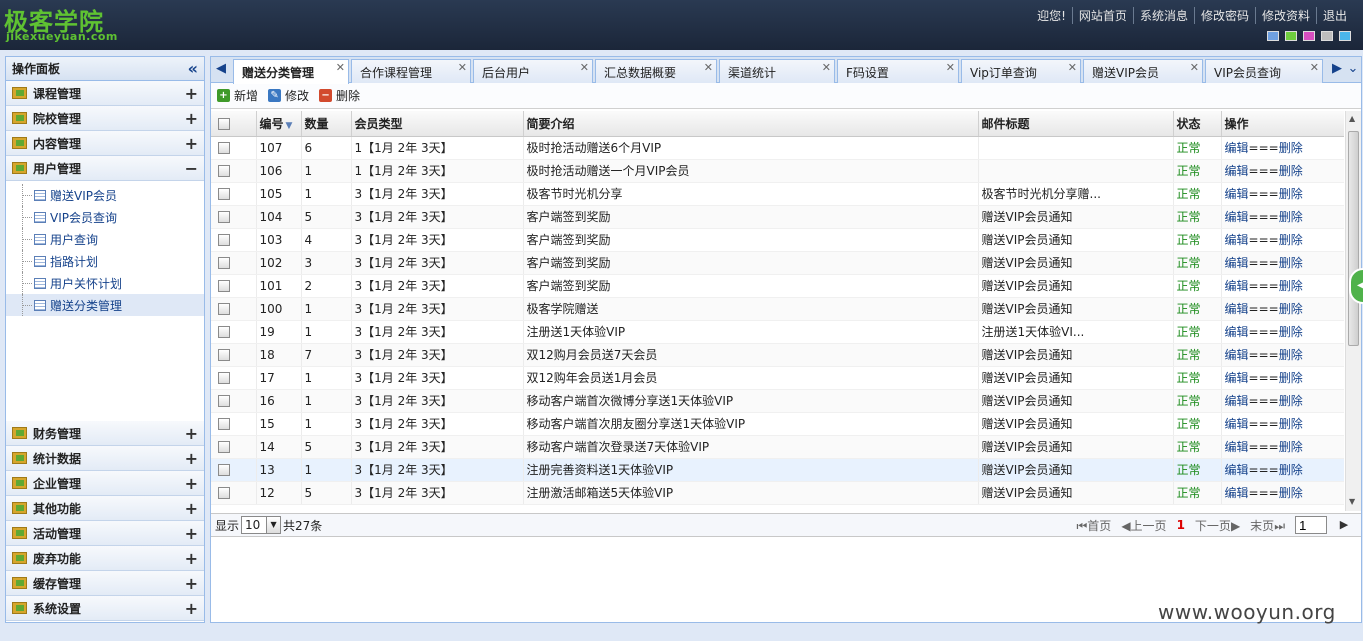 Image resolution: width=1363 pixels, height=641 pixels. What do you see at coordinates (777, 286) in the screenshot?
I see `table-row: 101 2 3【1月 2年 3天】 客户端签到奖励 赠送VIP会员通知 正常 编辑===删除` at bounding box center [777, 286].